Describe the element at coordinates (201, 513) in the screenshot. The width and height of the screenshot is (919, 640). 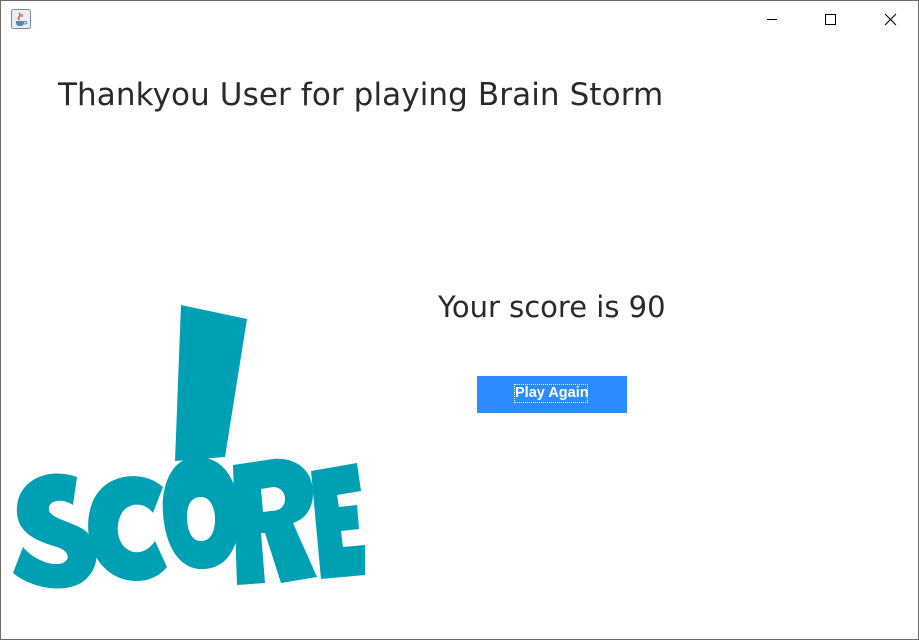
I see `letter-o` at that location.